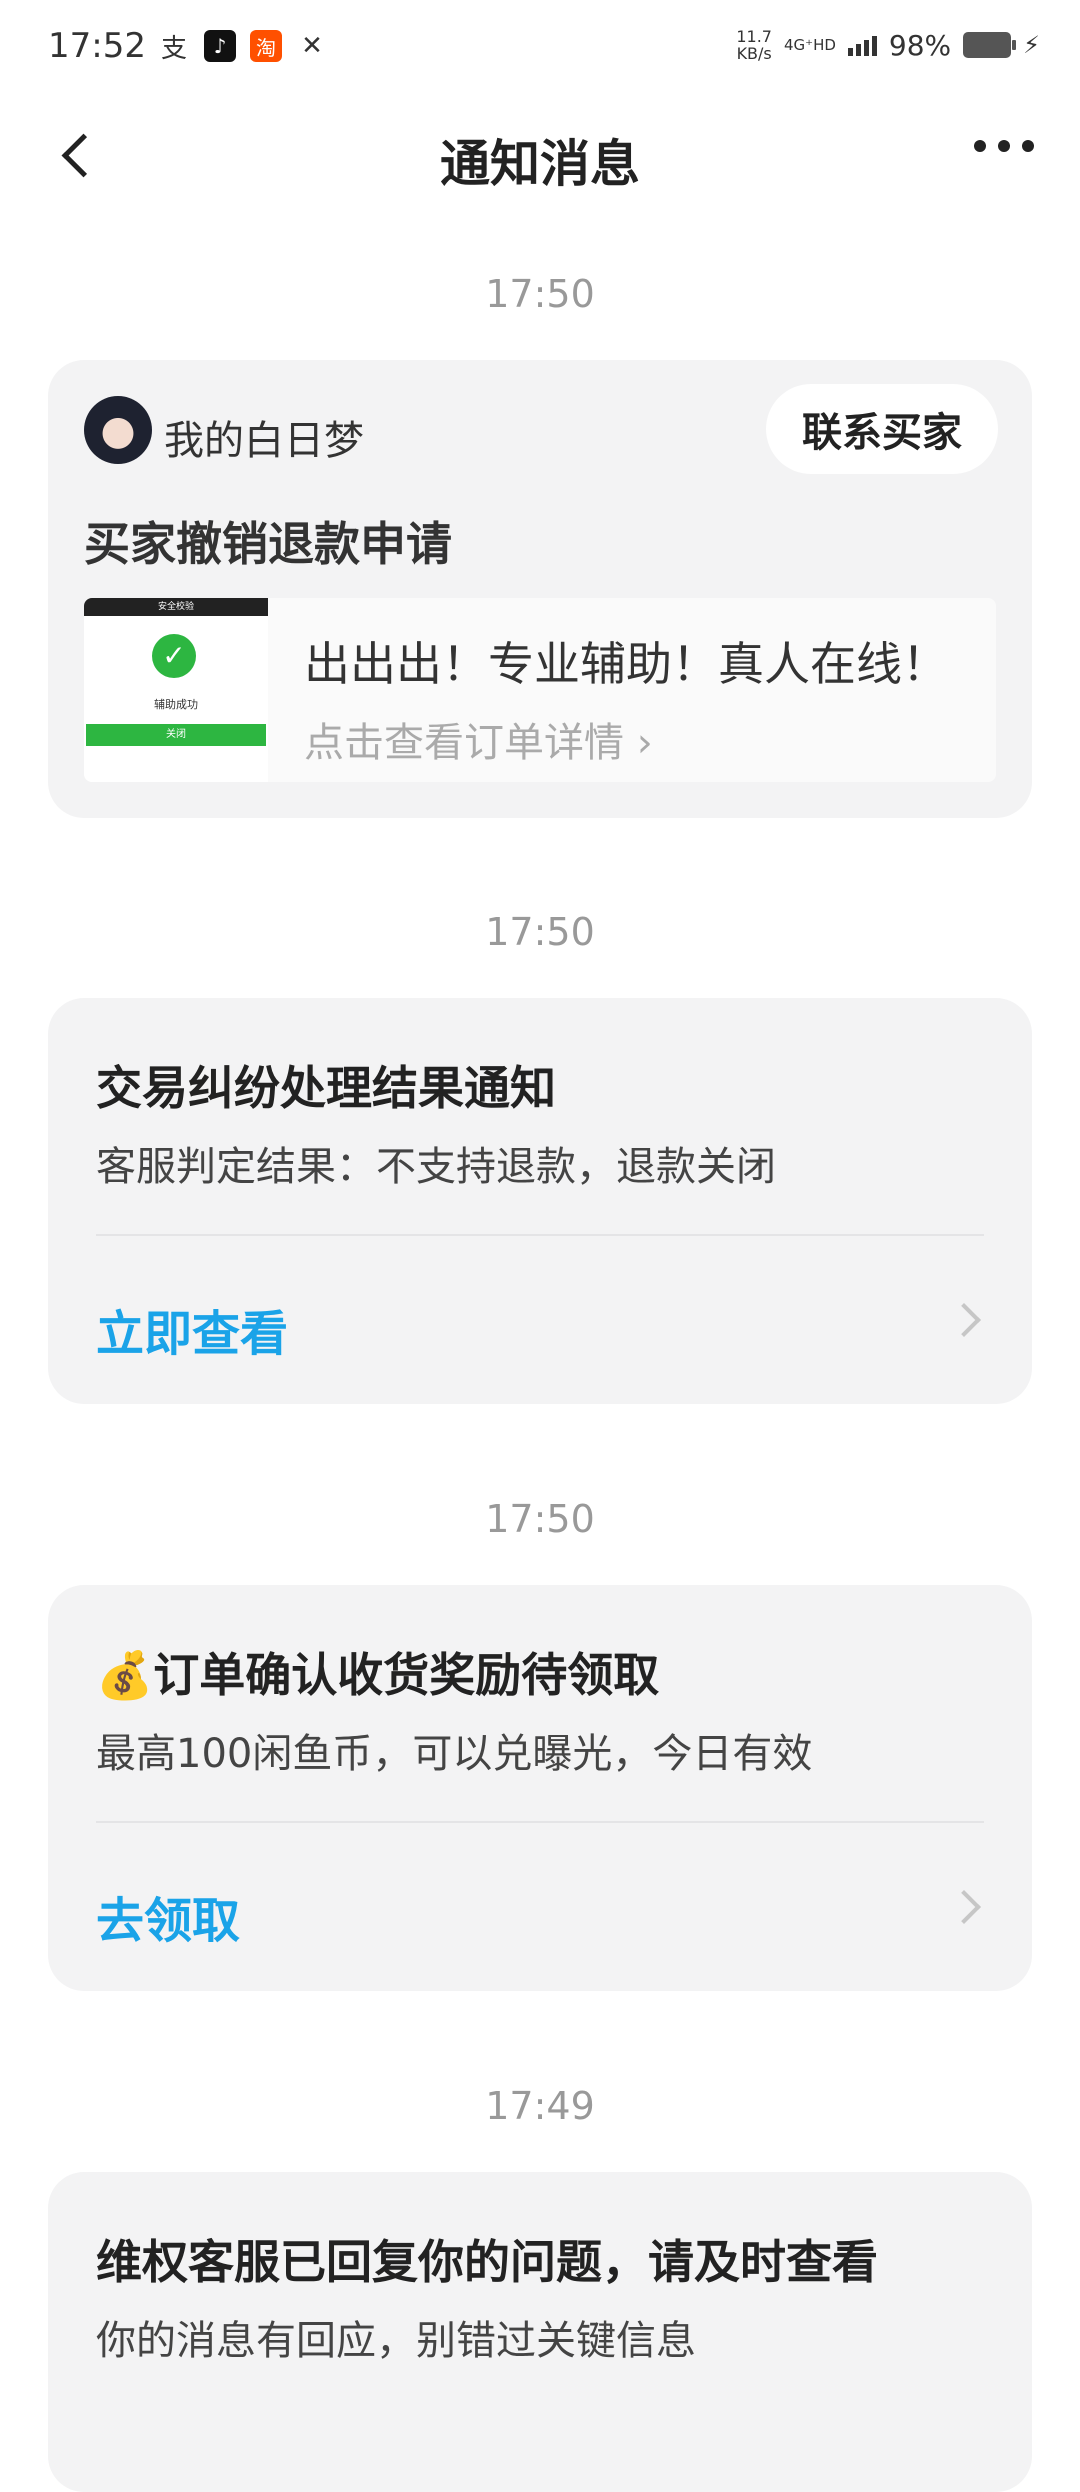 This screenshot has width=1080, height=2492. Describe the element at coordinates (638, 743) in the screenshot. I see `chevron-right-icon: ›` at that location.